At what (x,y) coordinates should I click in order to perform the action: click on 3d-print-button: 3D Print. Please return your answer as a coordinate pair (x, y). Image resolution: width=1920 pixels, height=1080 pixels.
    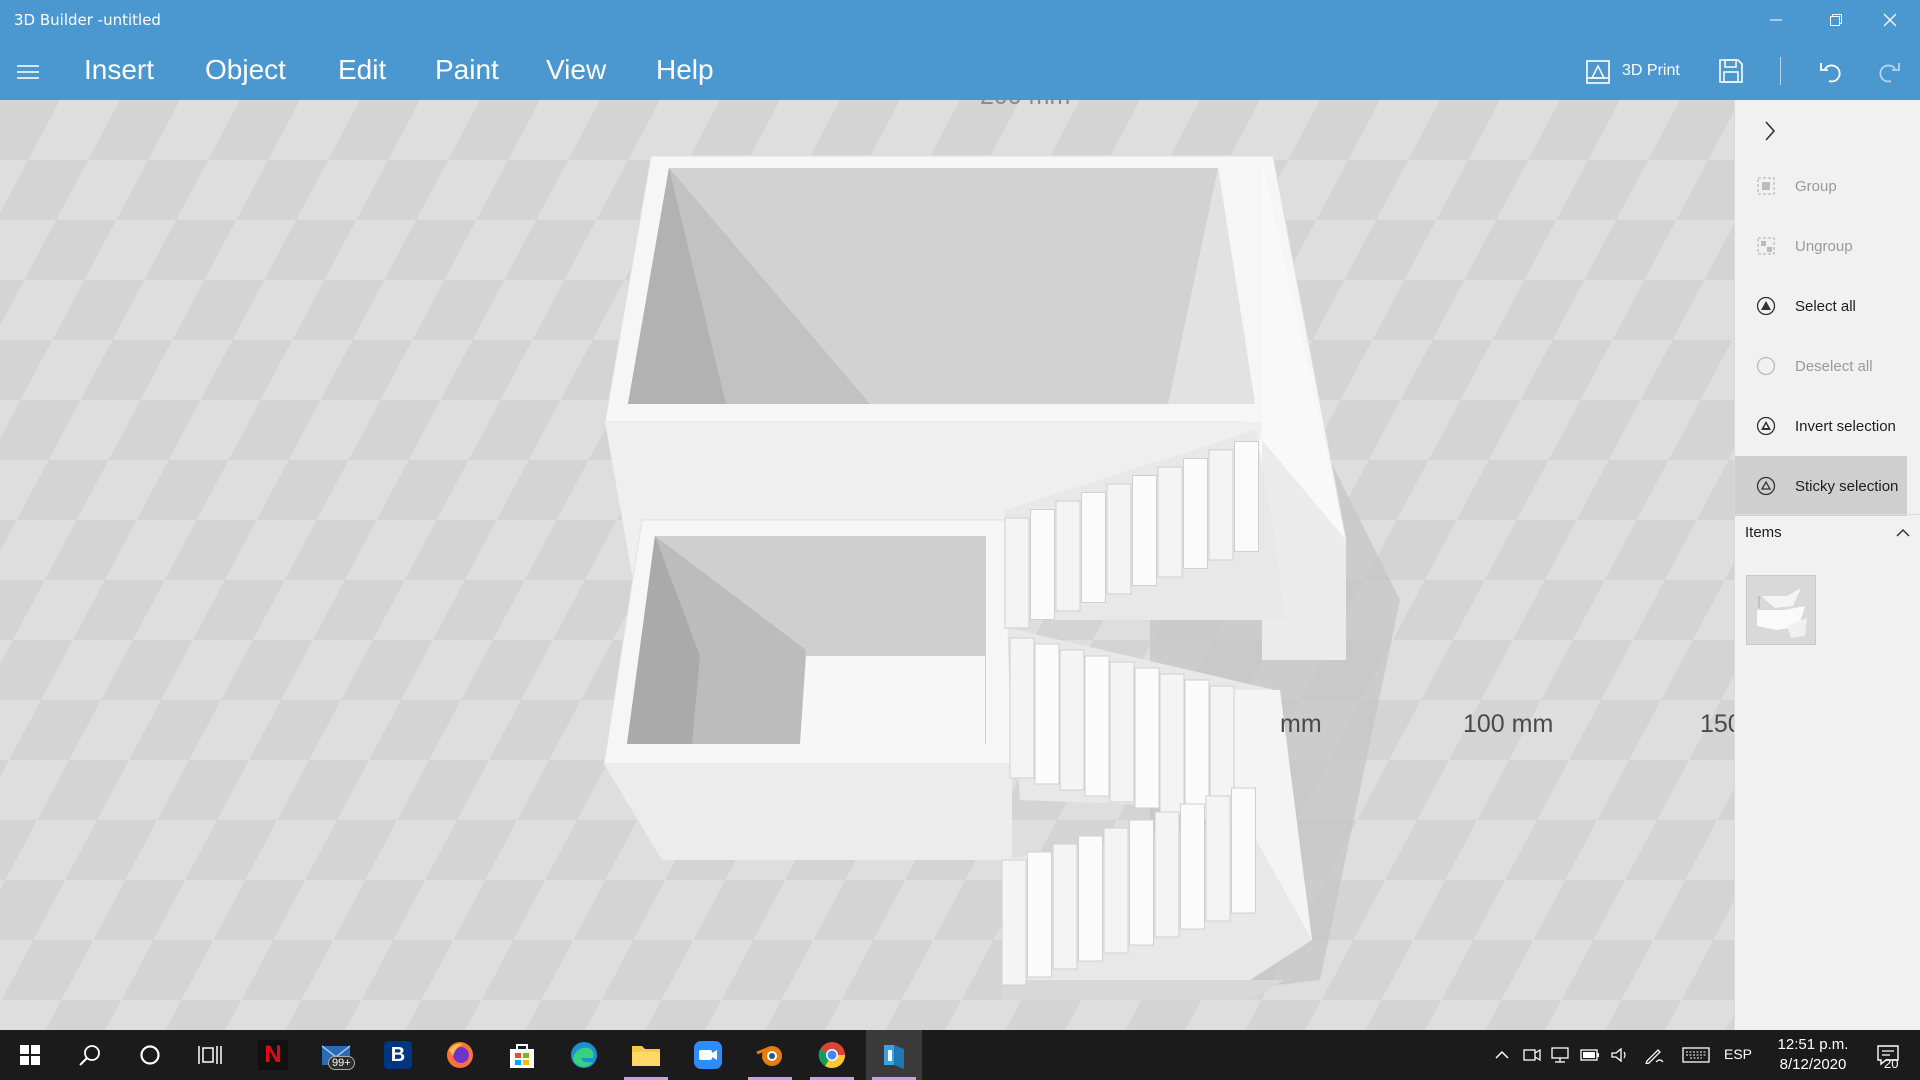
    Looking at the image, I should click on (1633, 71).